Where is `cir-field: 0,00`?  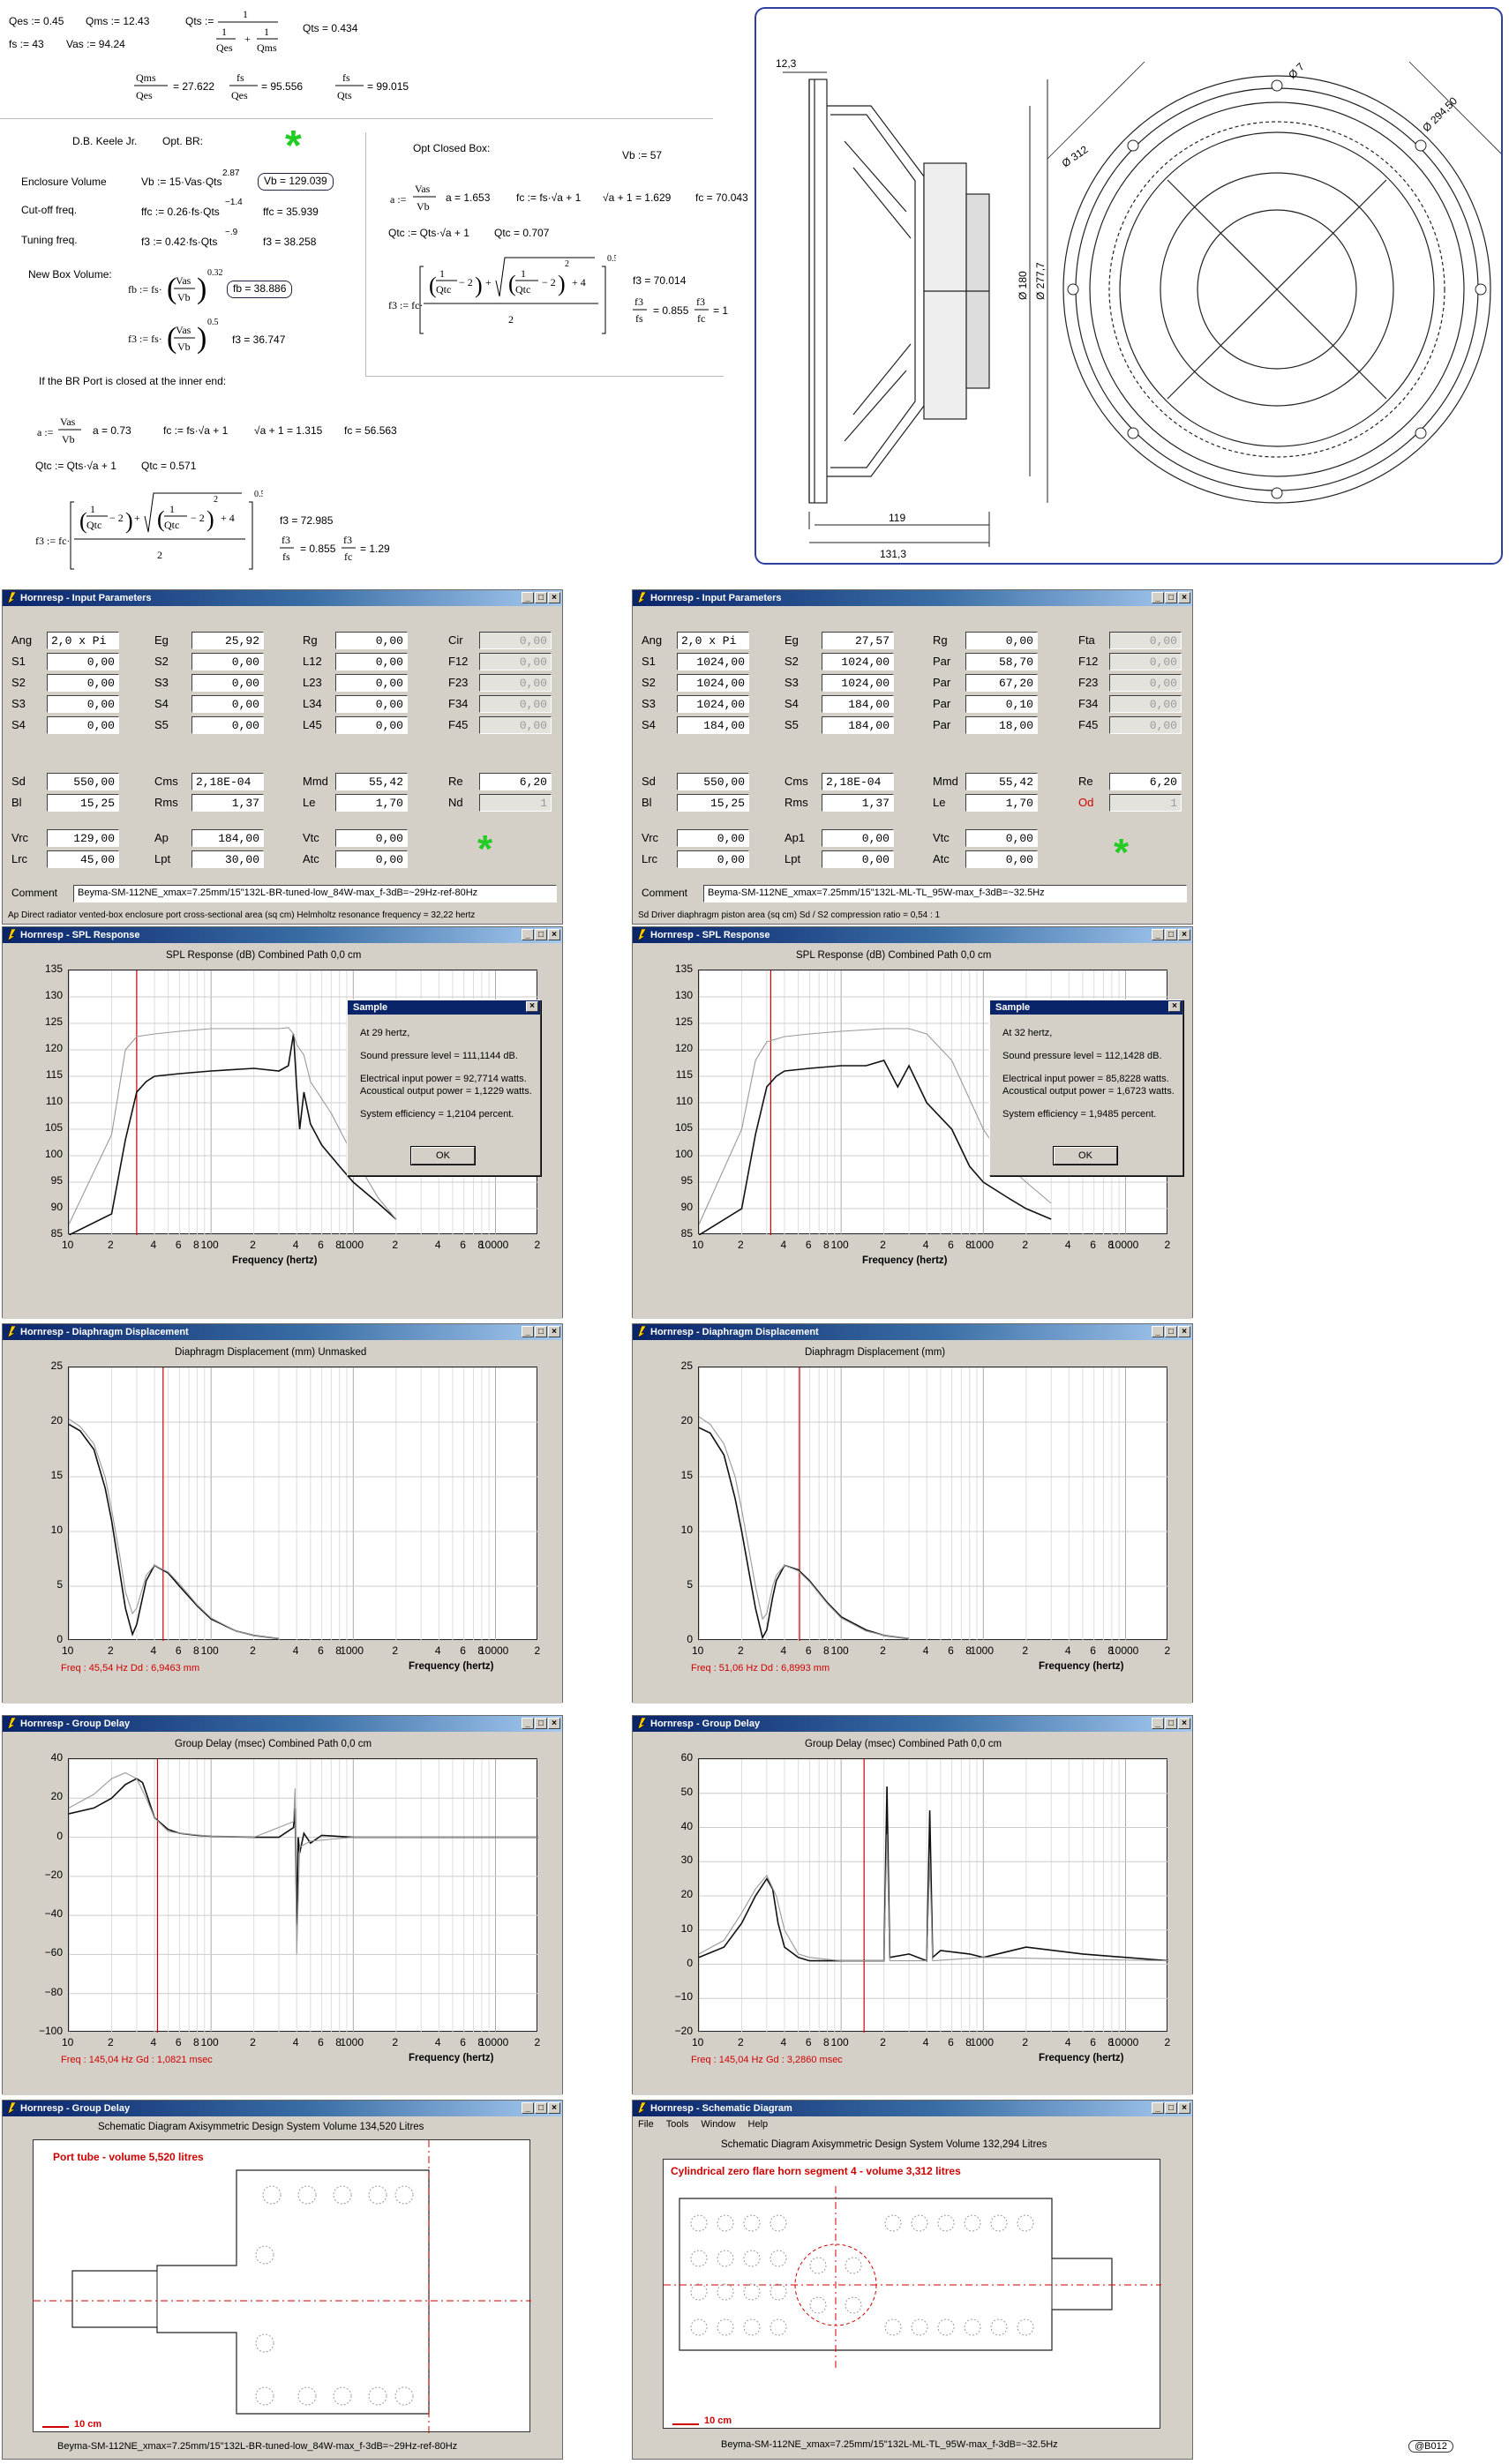
cir-field: 0,00 is located at coordinates (515, 640).